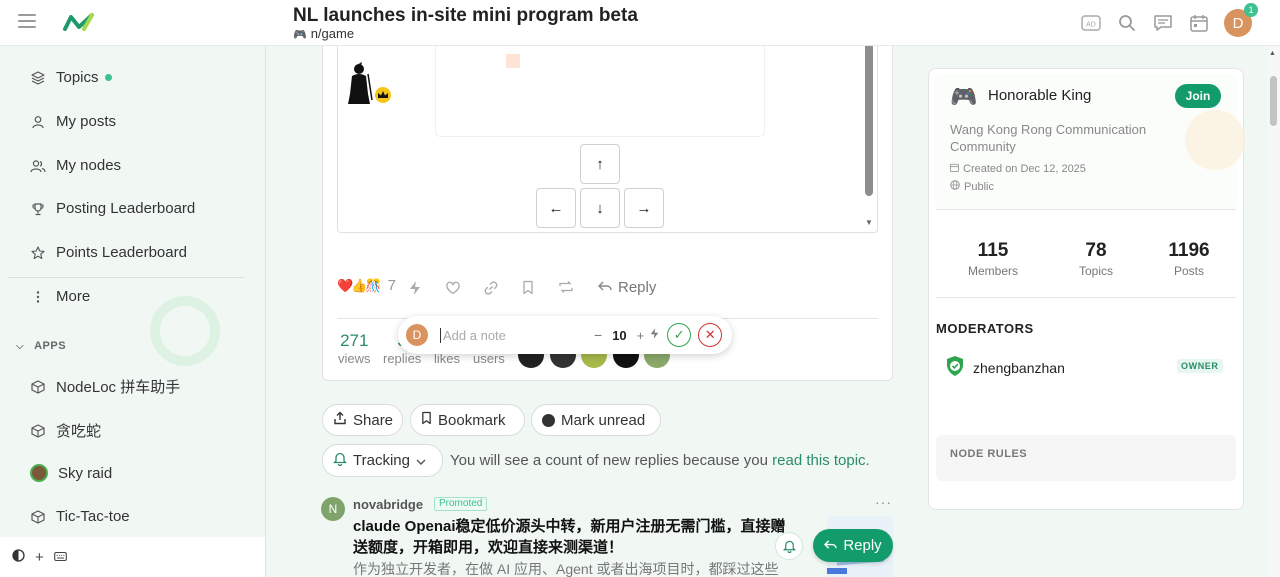 The image size is (1280, 577). I want to click on members-count: 115, so click(993, 250).